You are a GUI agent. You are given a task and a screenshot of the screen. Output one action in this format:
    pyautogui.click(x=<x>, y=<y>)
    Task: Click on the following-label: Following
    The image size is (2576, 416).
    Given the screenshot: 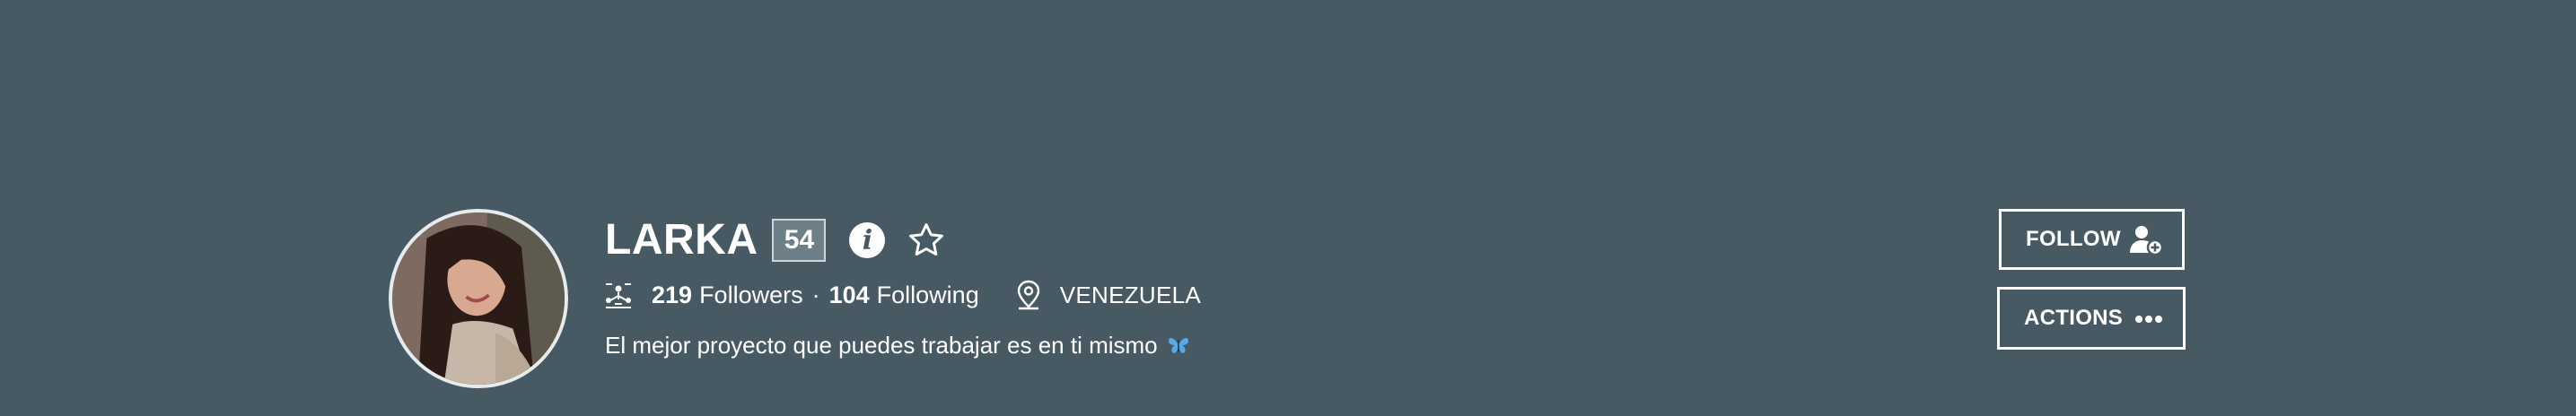 What is the action you would take?
    pyautogui.click(x=928, y=295)
    